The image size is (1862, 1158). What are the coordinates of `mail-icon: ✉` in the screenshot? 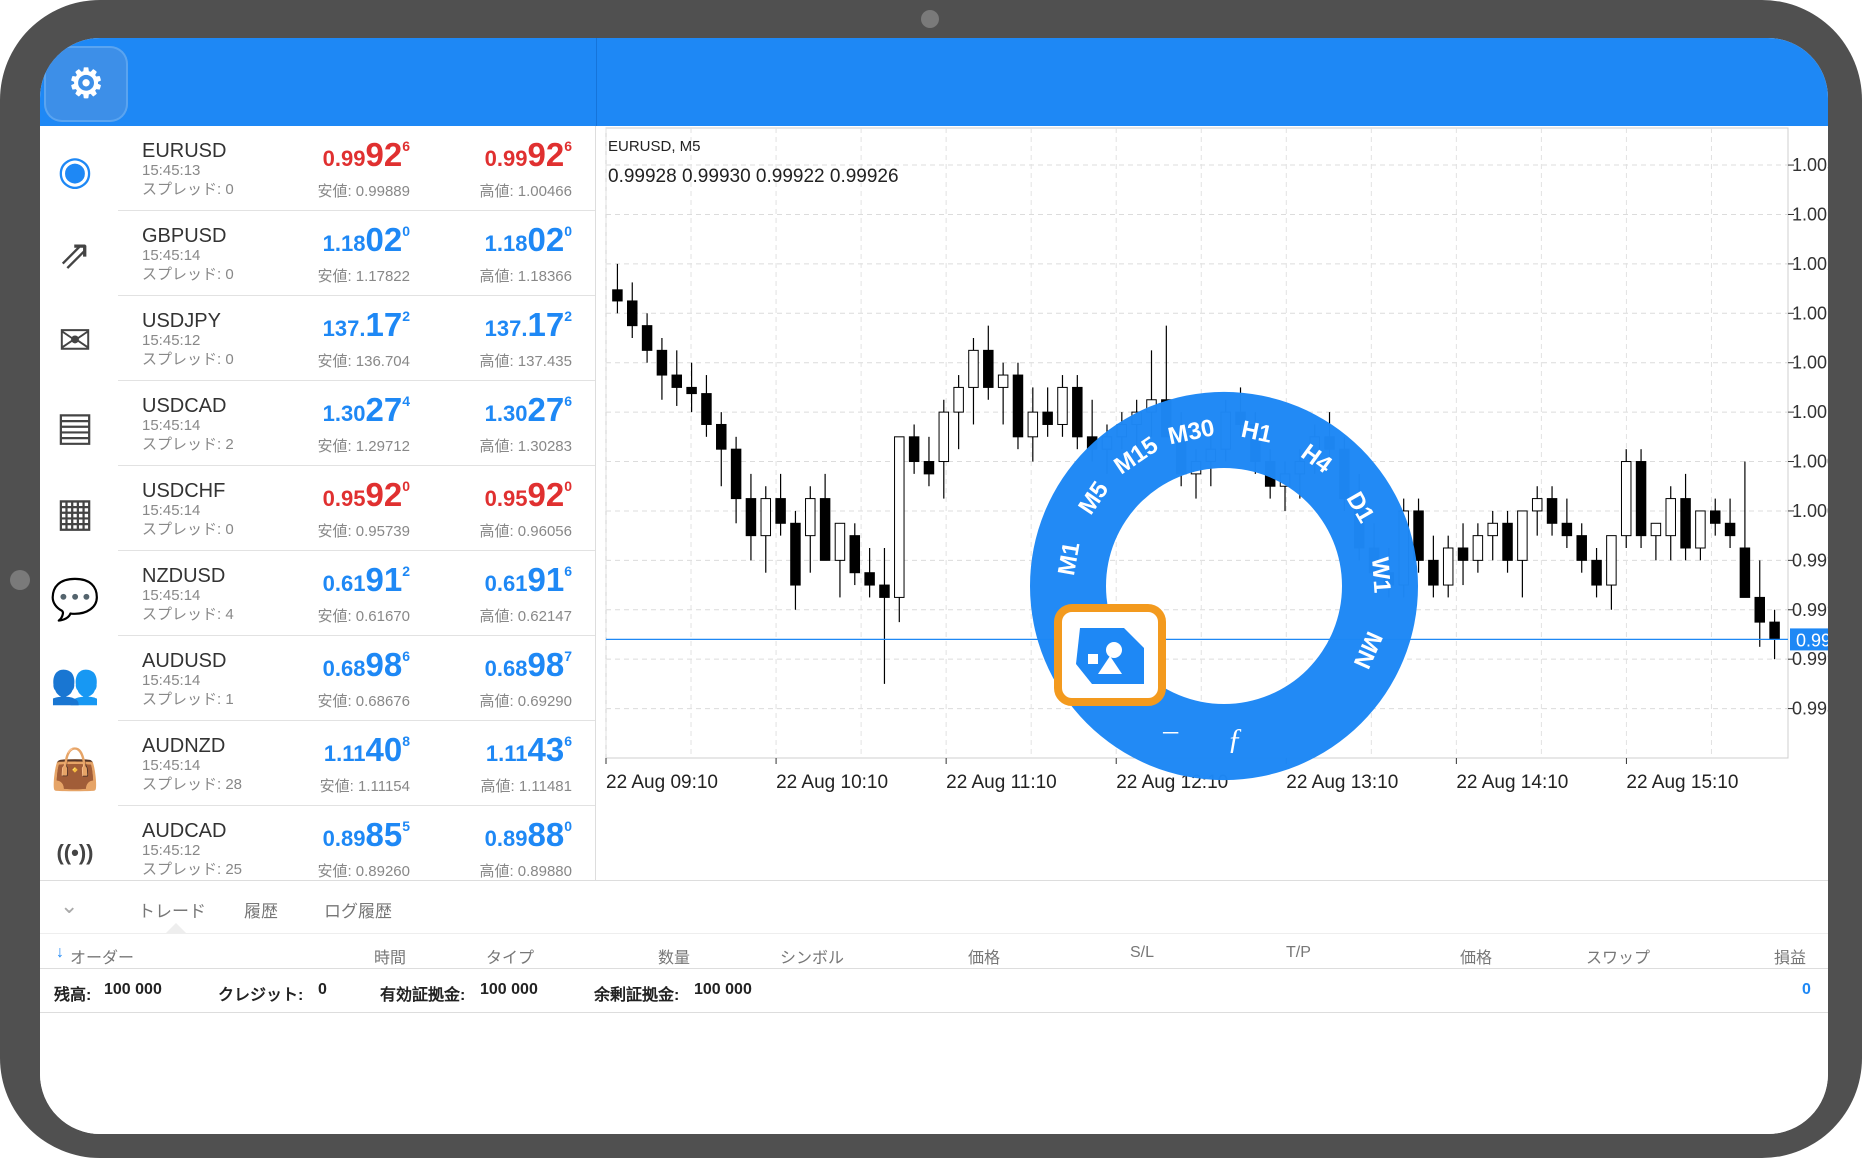 It's located at (75, 341).